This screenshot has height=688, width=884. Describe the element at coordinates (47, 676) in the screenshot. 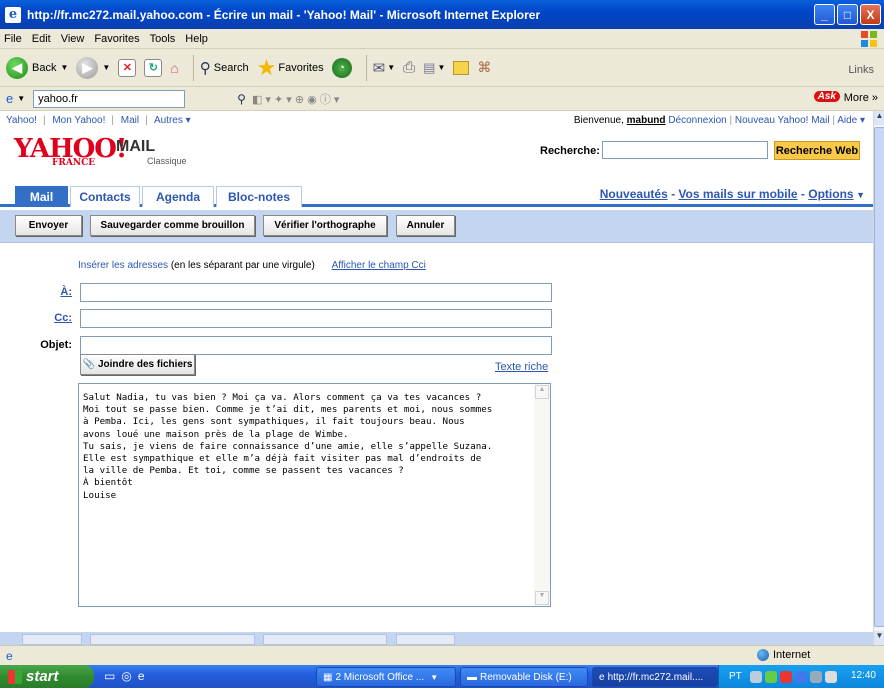

I see `start-button: start` at that location.